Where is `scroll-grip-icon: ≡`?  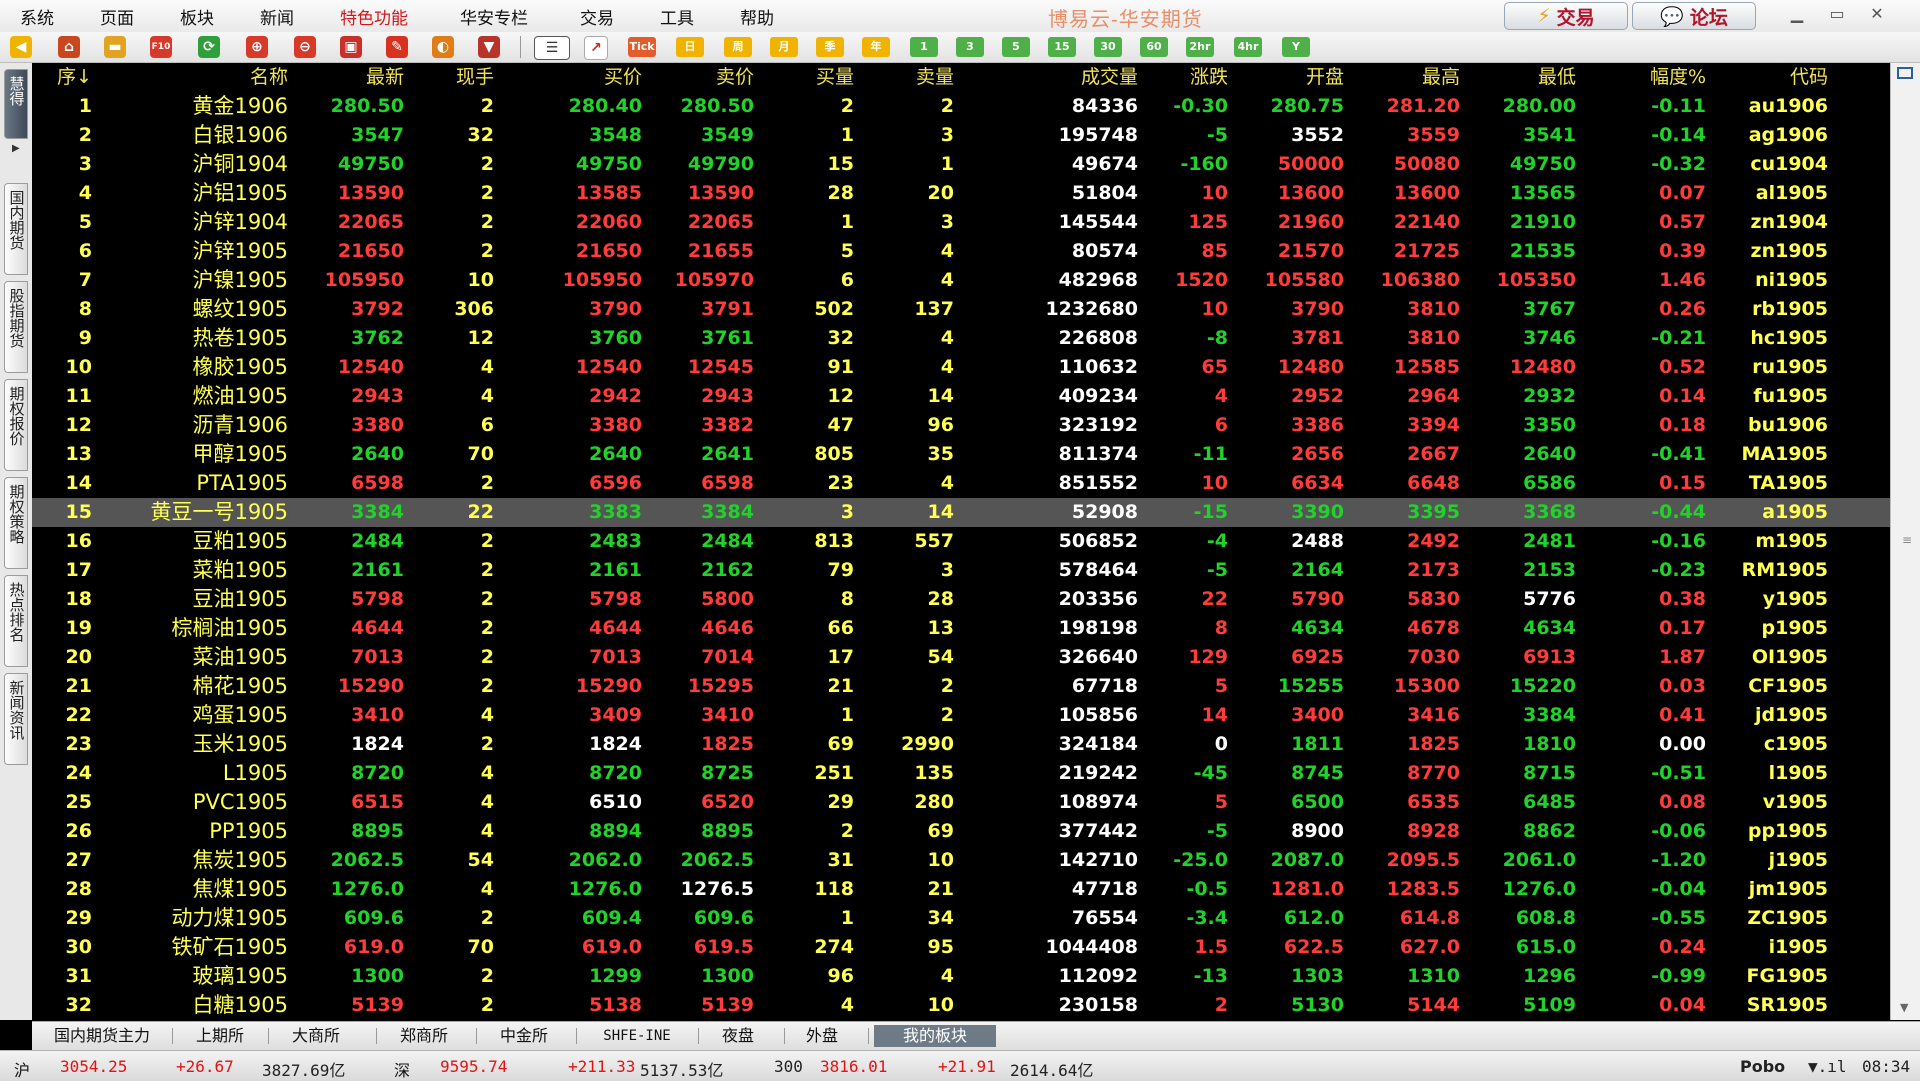
scroll-grip-icon: ≡ is located at coordinates (1907, 540).